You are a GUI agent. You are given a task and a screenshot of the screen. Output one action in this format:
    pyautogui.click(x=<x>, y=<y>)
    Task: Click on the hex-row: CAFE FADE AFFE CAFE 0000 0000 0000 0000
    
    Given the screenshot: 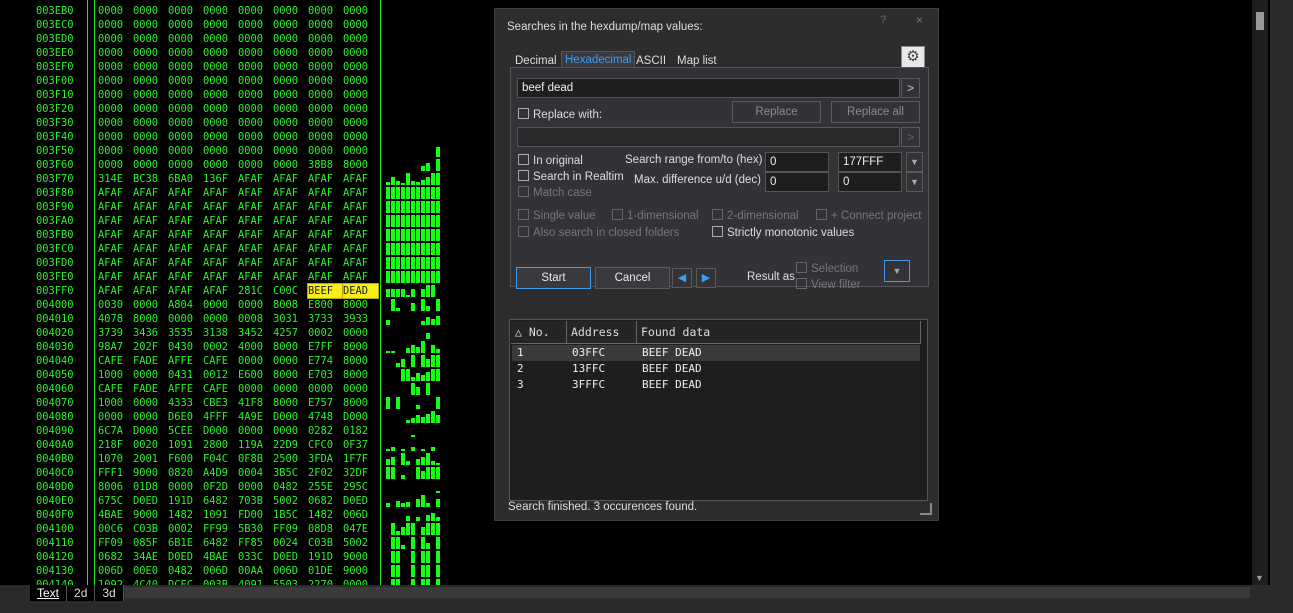 What is the action you would take?
    pyautogui.click(x=238, y=389)
    